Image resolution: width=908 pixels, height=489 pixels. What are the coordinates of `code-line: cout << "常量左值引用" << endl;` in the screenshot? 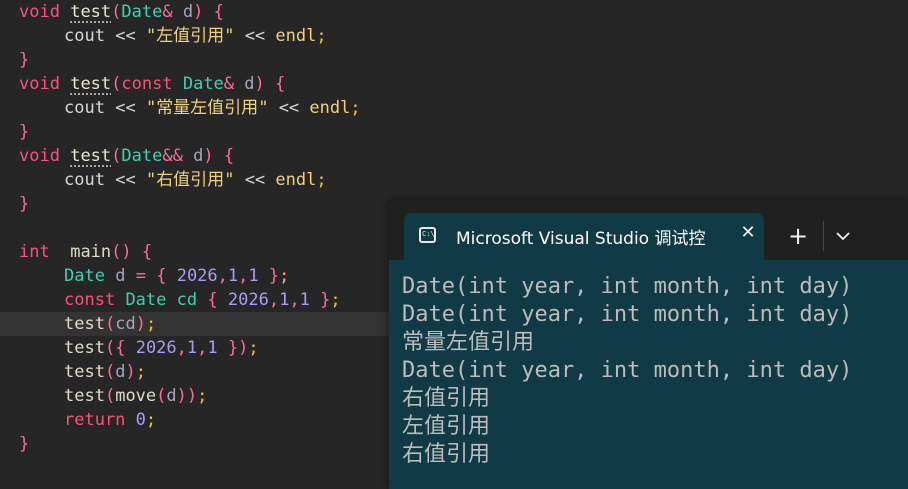 It's located at (212, 108).